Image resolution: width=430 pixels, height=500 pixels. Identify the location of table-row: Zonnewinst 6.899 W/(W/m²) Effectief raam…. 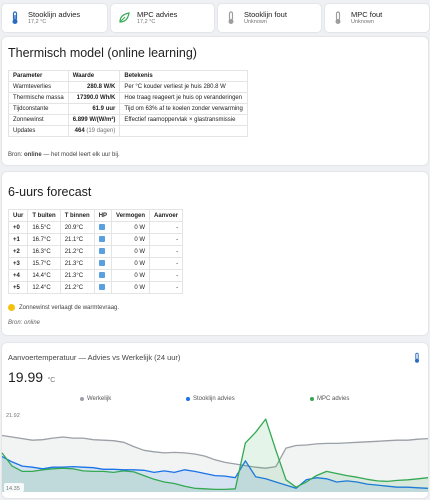
(128, 120).